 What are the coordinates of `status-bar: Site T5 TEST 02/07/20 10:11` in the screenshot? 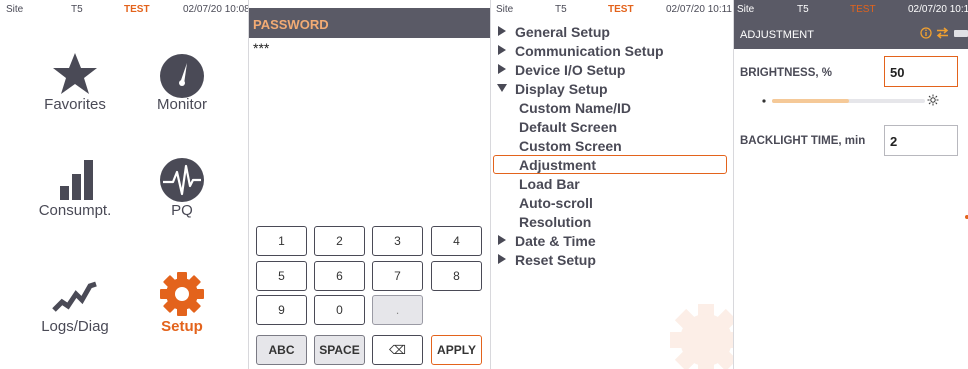 It's located at (612, 9).